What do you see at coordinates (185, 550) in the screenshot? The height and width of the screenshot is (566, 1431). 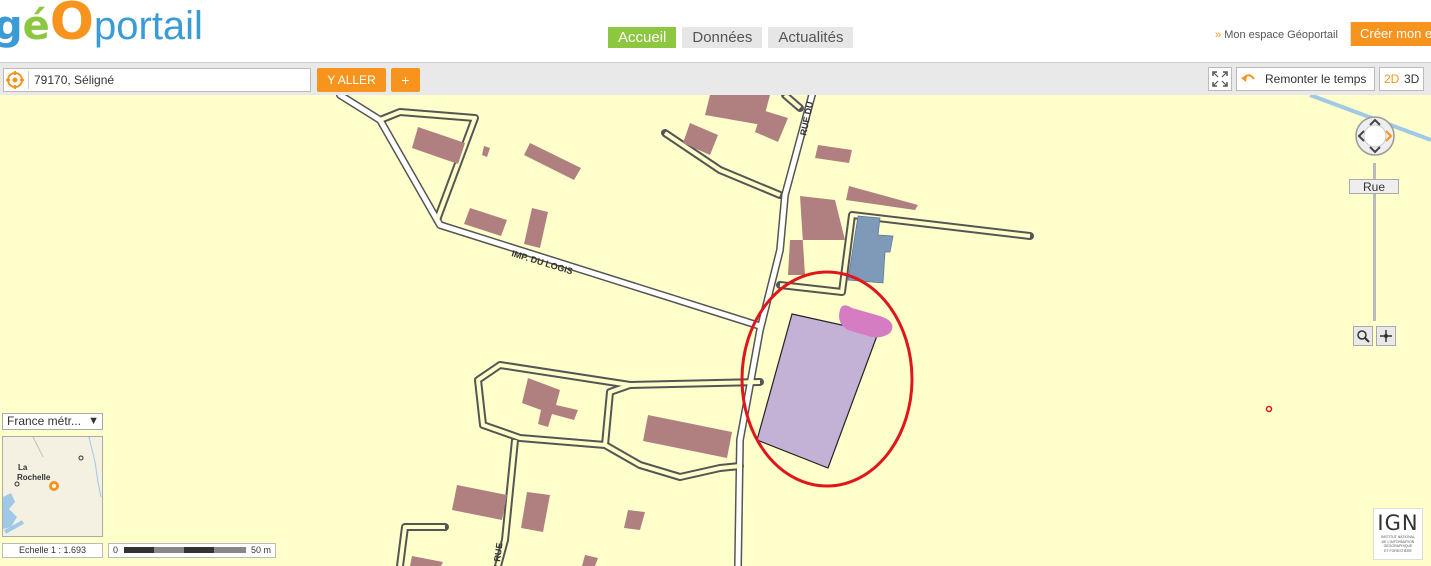 I see `scale-graphic` at bounding box center [185, 550].